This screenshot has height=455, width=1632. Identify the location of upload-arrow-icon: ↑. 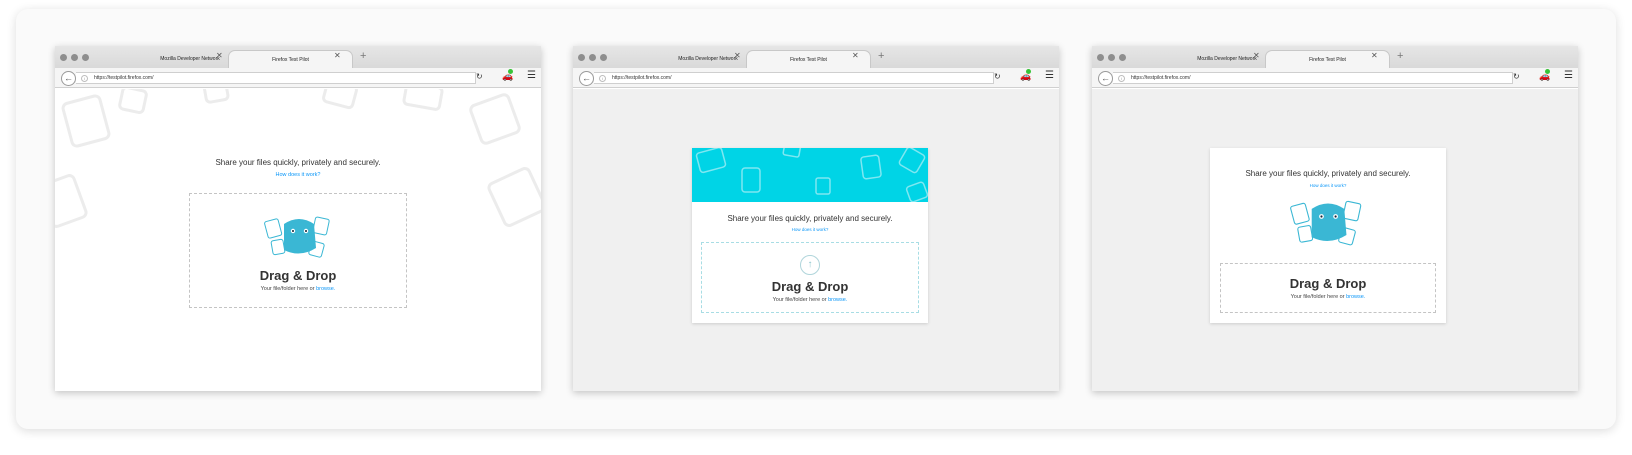
(810, 265).